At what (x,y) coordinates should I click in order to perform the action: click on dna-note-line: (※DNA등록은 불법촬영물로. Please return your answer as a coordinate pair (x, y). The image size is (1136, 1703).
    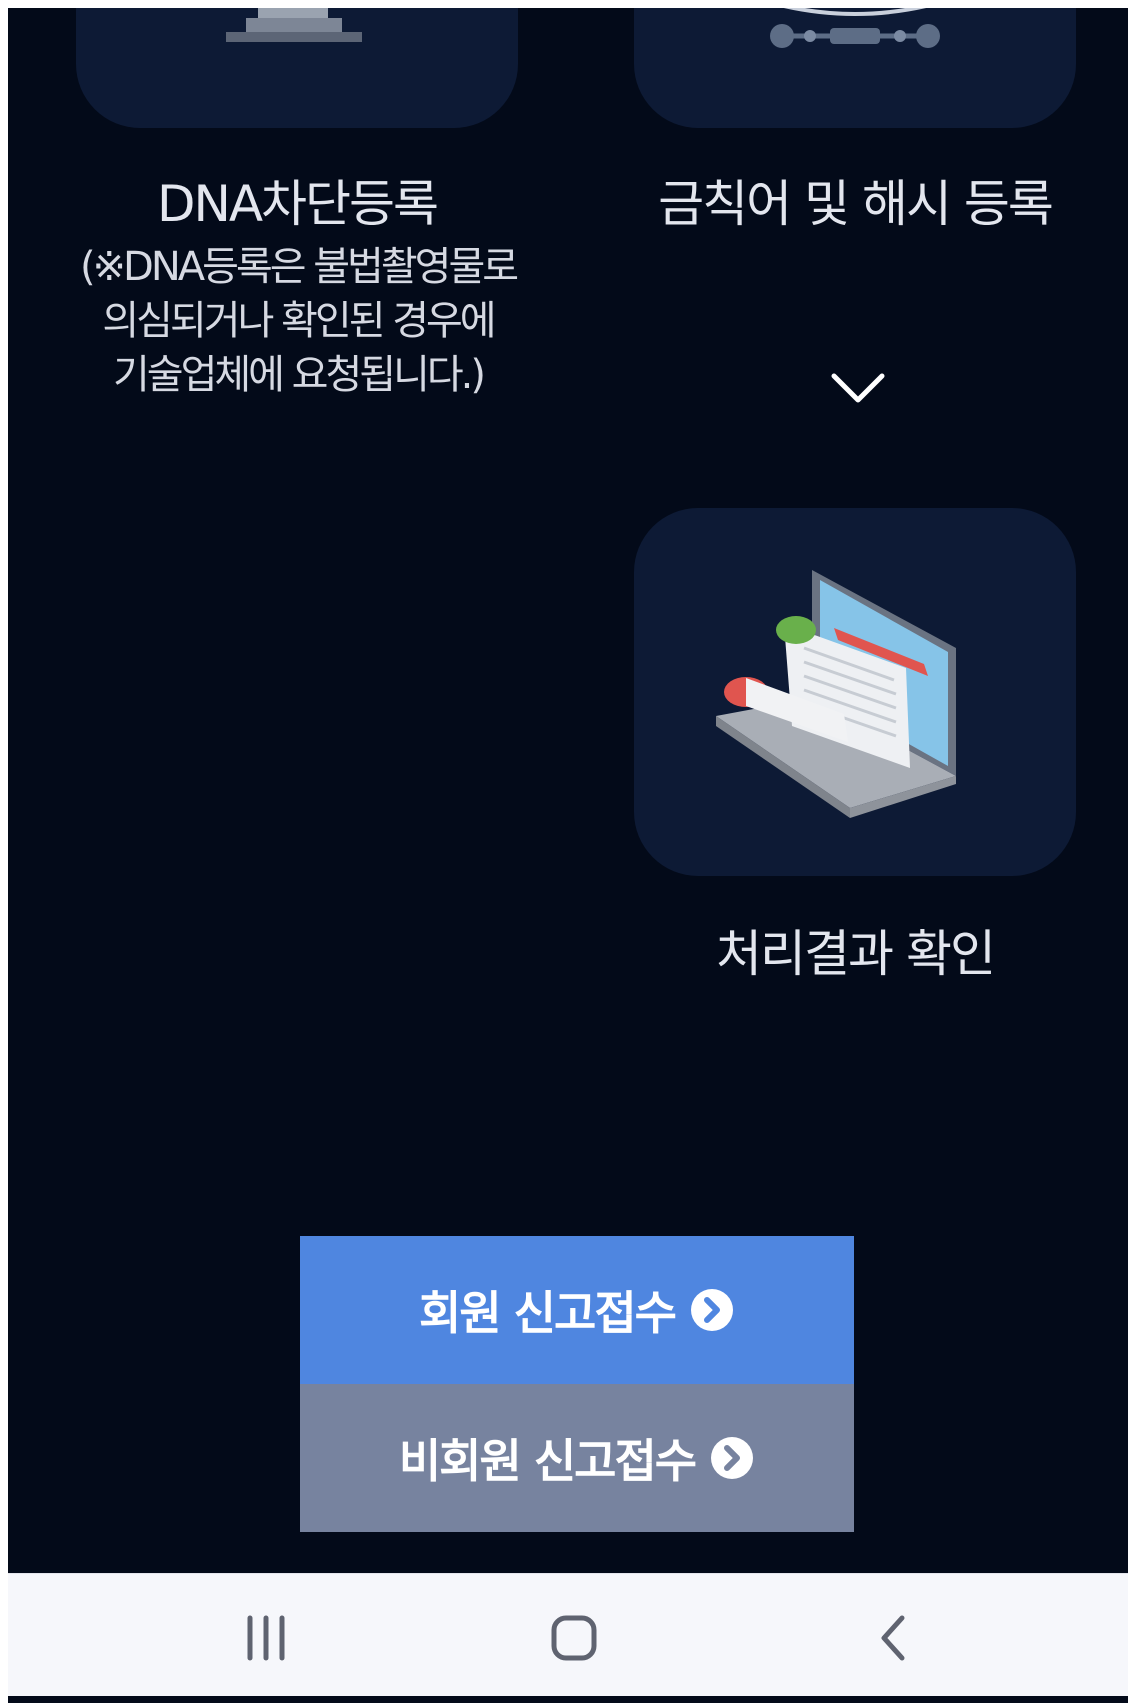
    Looking at the image, I should click on (299, 267).